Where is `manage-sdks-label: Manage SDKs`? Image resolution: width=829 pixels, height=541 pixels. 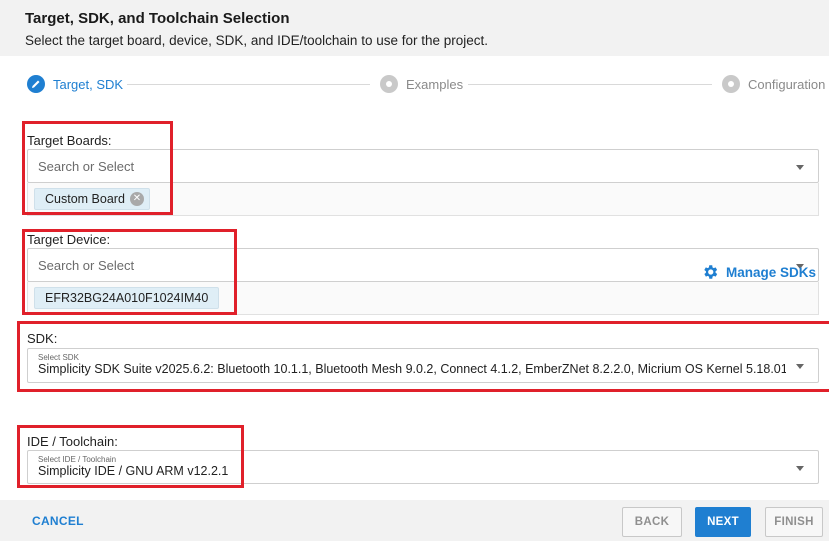
manage-sdks-label: Manage SDKs is located at coordinates (770, 272).